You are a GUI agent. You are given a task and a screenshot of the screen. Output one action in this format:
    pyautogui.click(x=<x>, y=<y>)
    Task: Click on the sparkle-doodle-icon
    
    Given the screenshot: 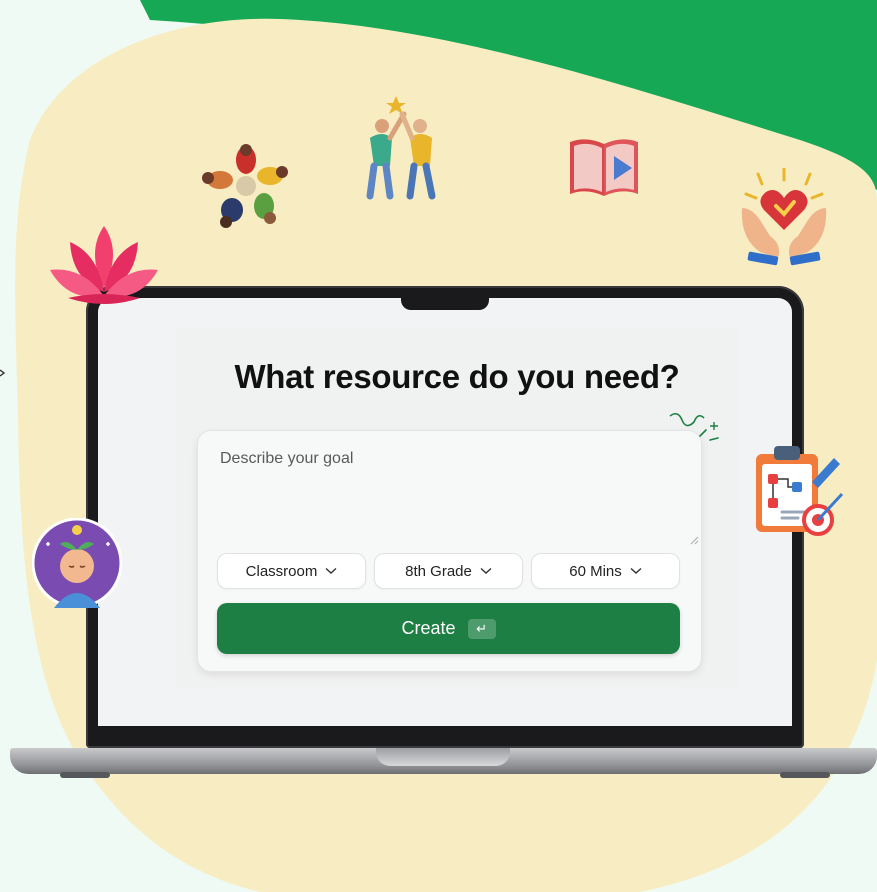 What is the action you would take?
    pyautogui.click(x=694, y=426)
    